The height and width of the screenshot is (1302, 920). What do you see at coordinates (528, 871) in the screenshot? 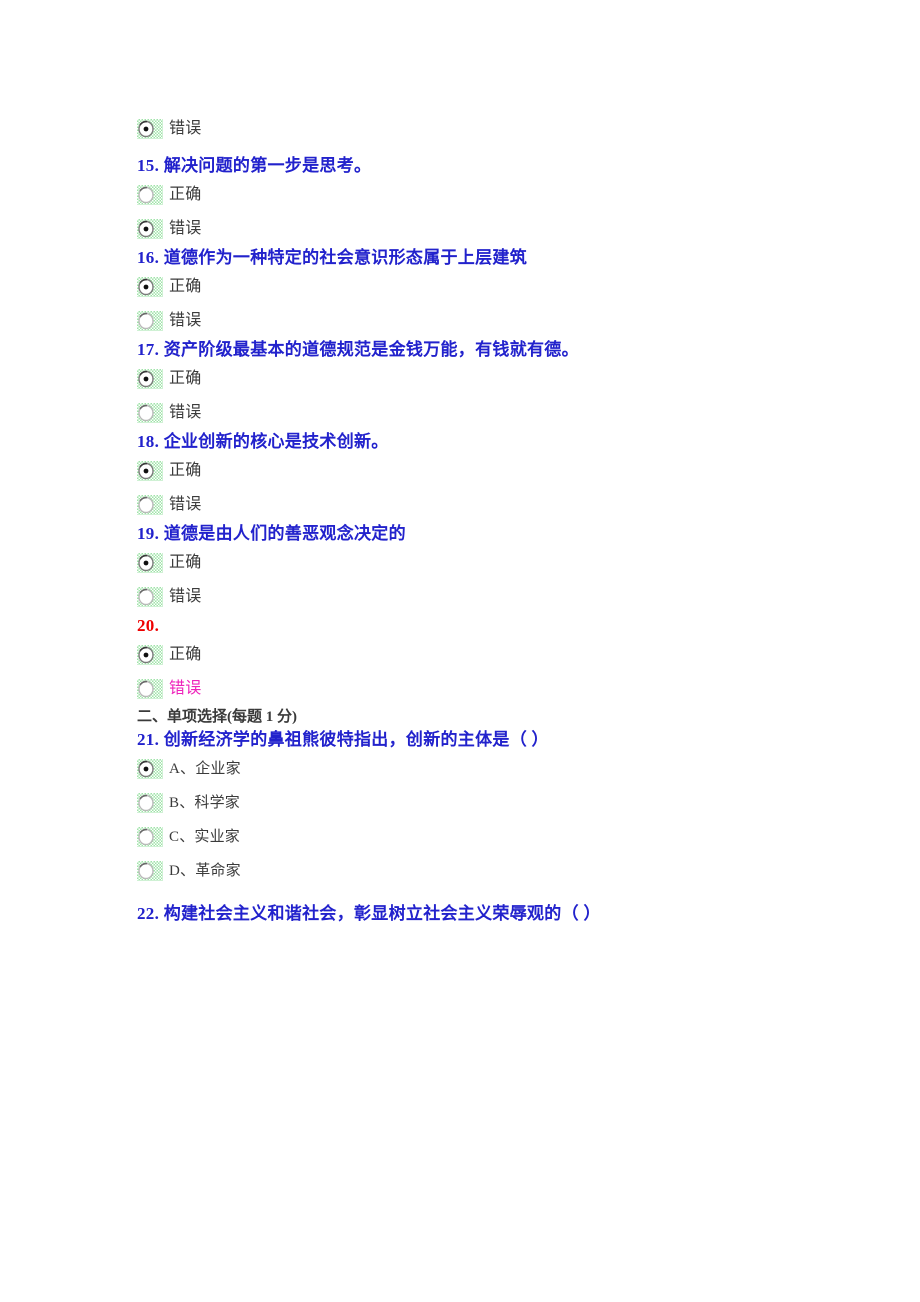
I see `option-row: D、革命家` at bounding box center [528, 871].